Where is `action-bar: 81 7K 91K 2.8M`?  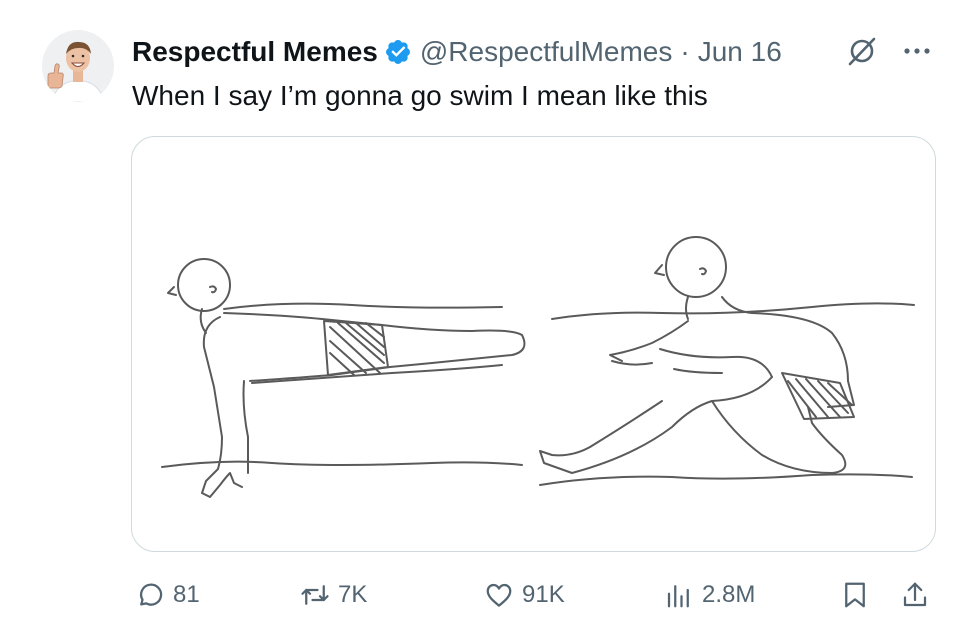
action-bar: 81 7K 91K 2.8M is located at coordinates (489, 595).